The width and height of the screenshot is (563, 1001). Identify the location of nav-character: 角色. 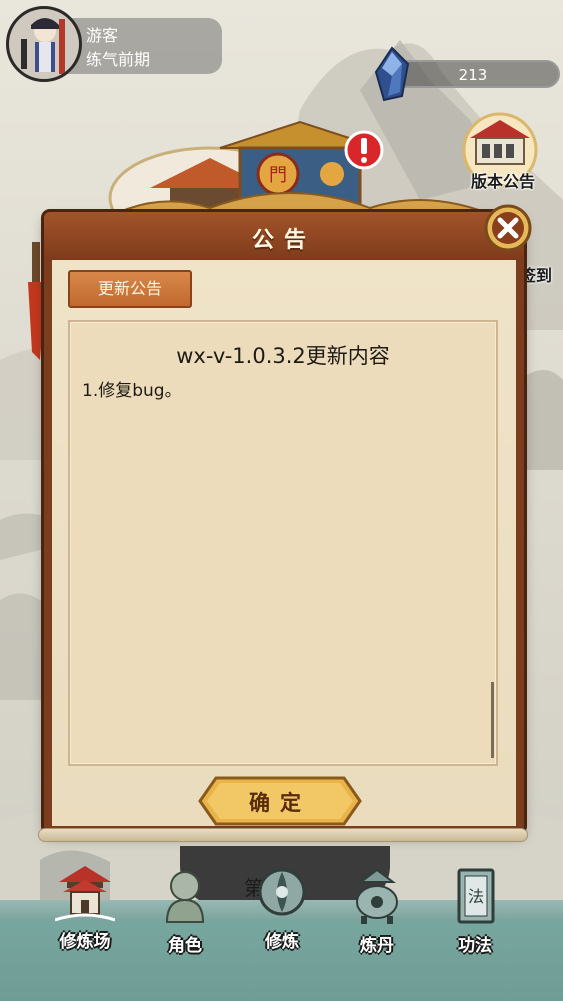
(185, 914).